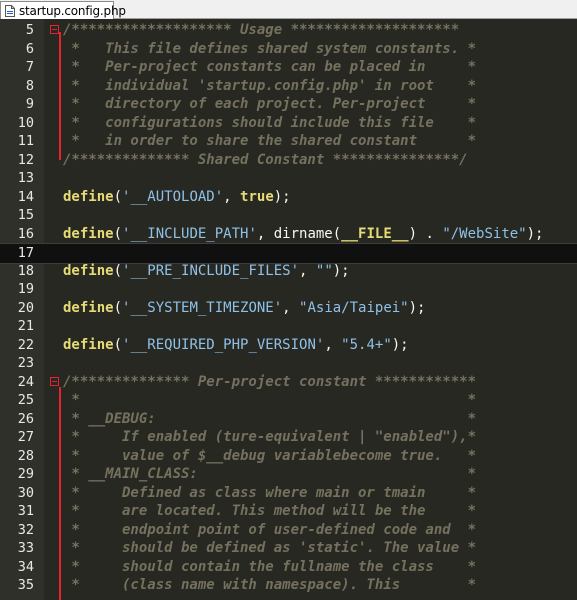 The image size is (577, 600). Describe the element at coordinates (25, 437) in the screenshot. I see `line-number: 27` at that location.